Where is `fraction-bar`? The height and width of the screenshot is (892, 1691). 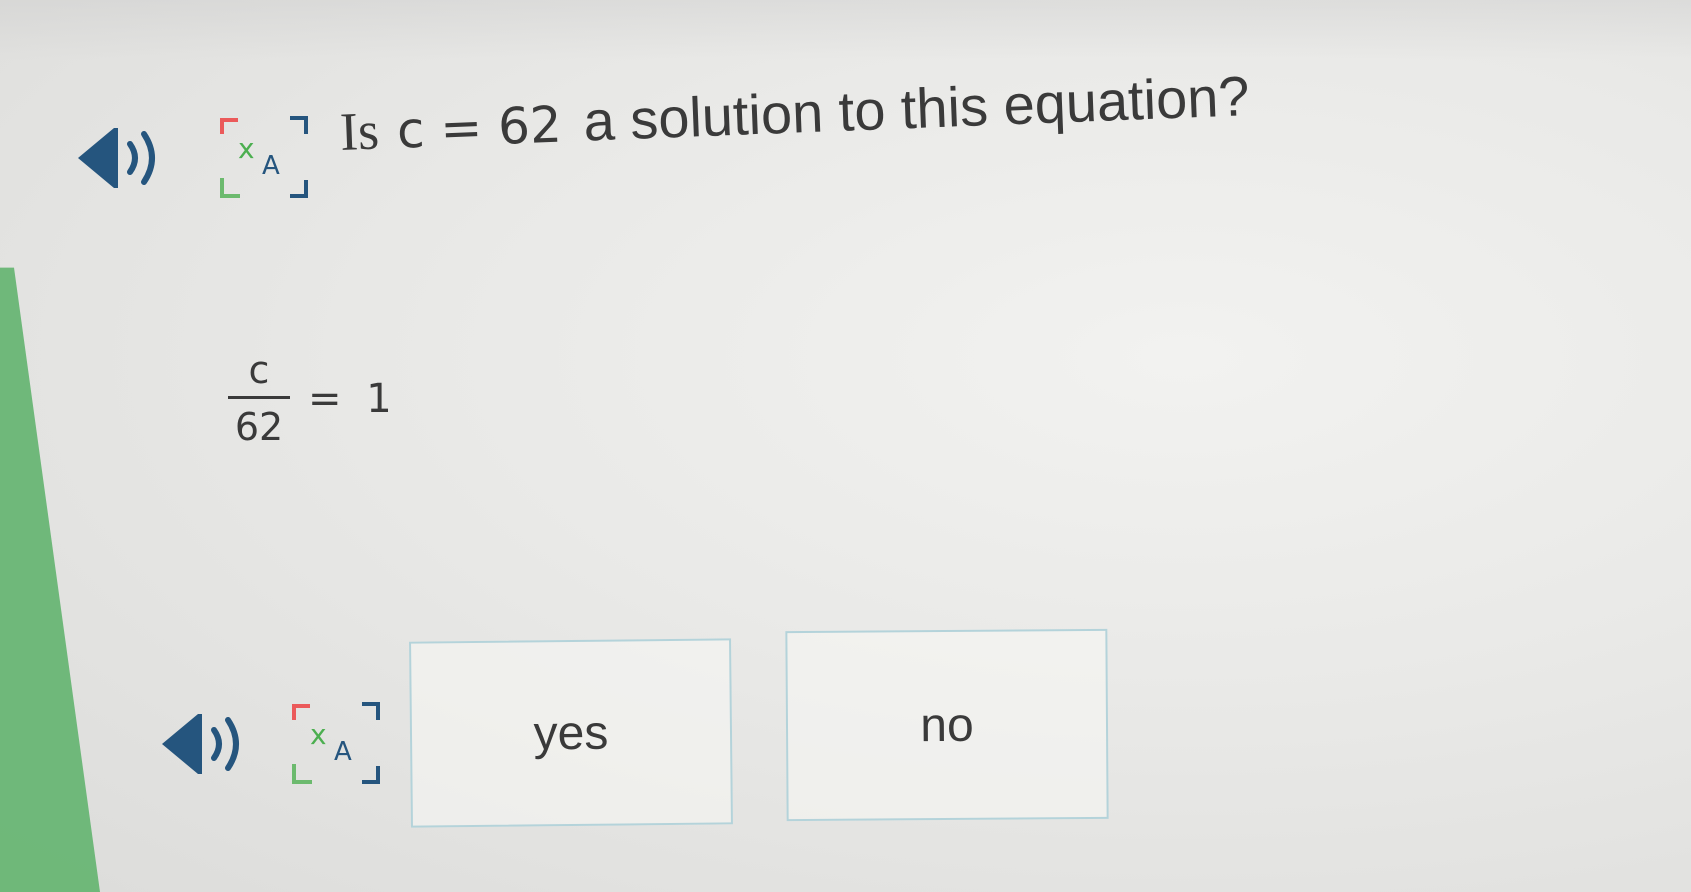 fraction-bar is located at coordinates (259, 397).